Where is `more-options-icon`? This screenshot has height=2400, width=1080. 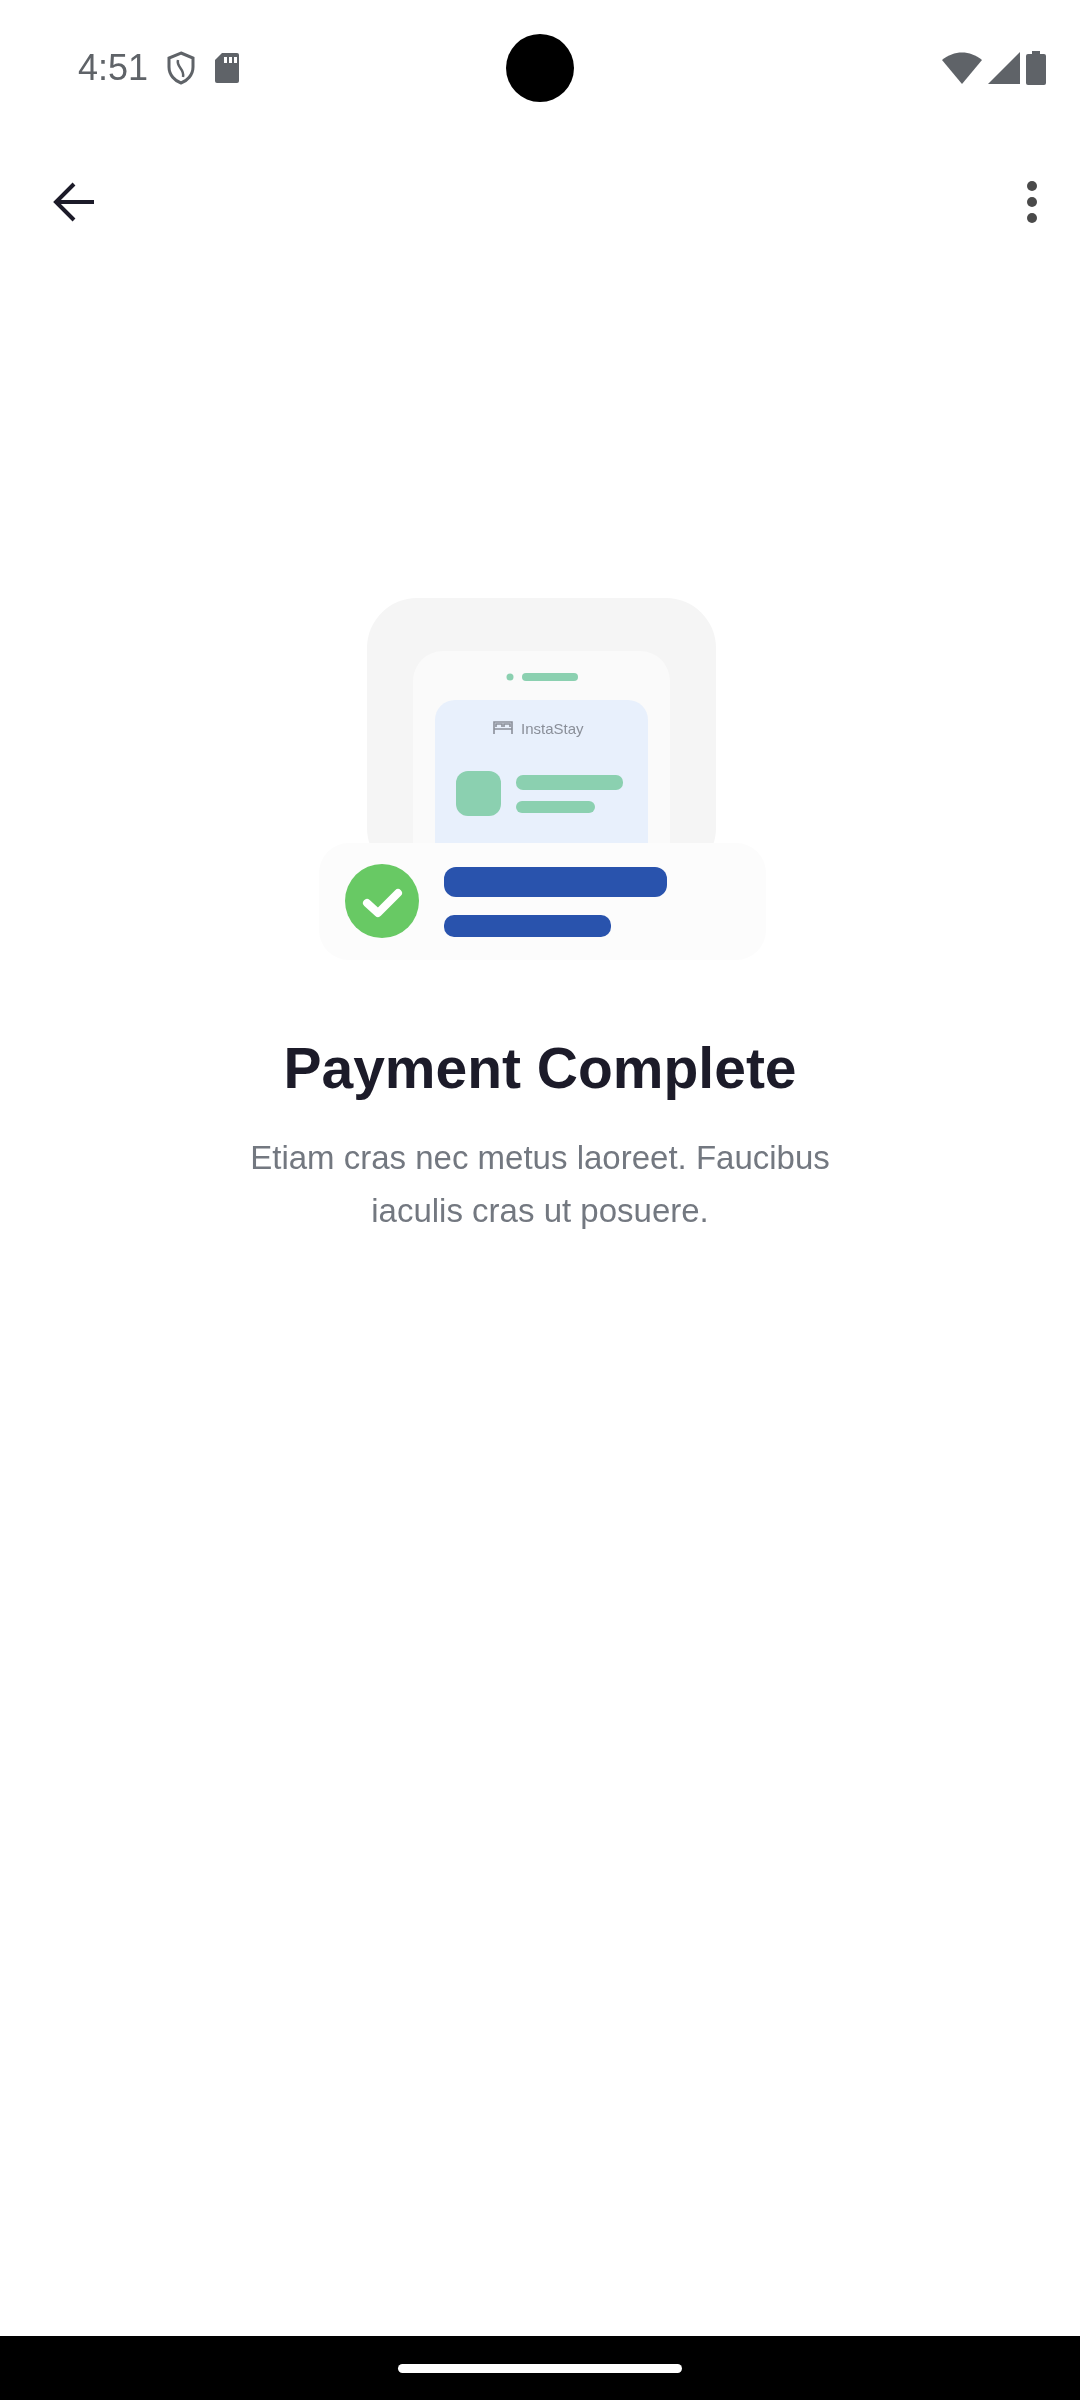 more-options-icon is located at coordinates (1032, 202).